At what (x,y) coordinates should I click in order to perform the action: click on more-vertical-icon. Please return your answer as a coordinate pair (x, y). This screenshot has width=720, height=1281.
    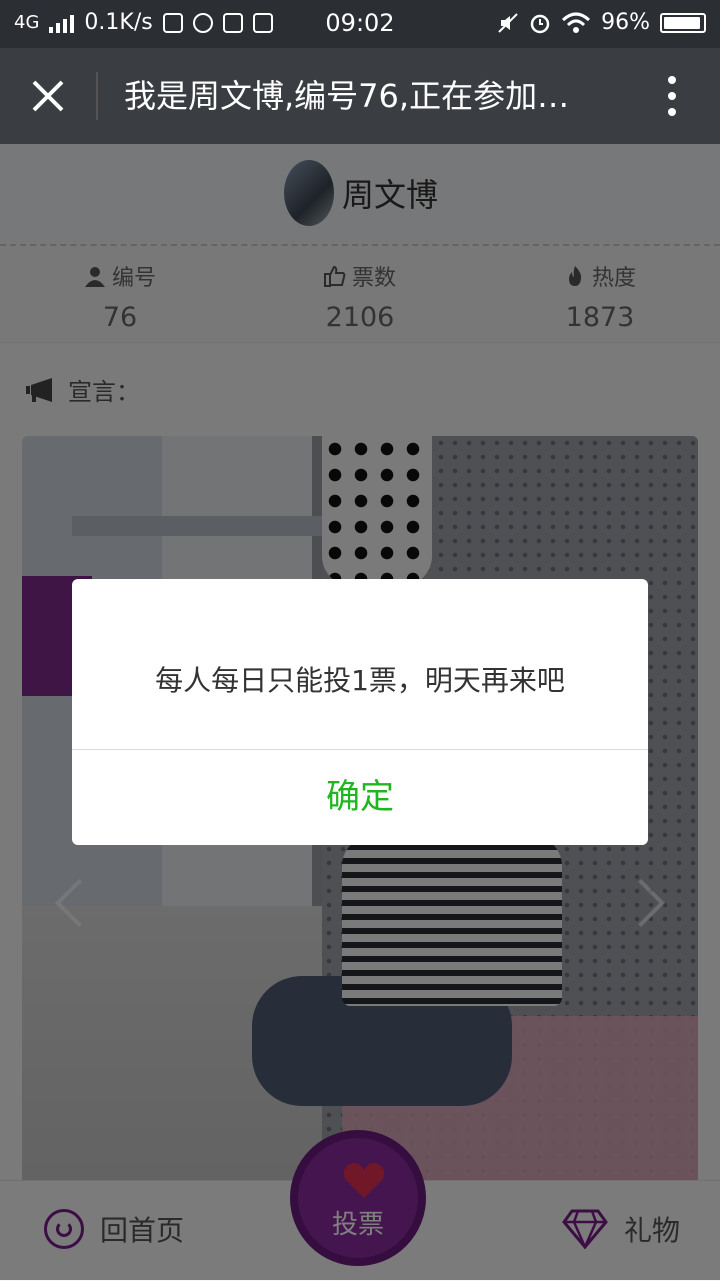
    Looking at the image, I should click on (672, 96).